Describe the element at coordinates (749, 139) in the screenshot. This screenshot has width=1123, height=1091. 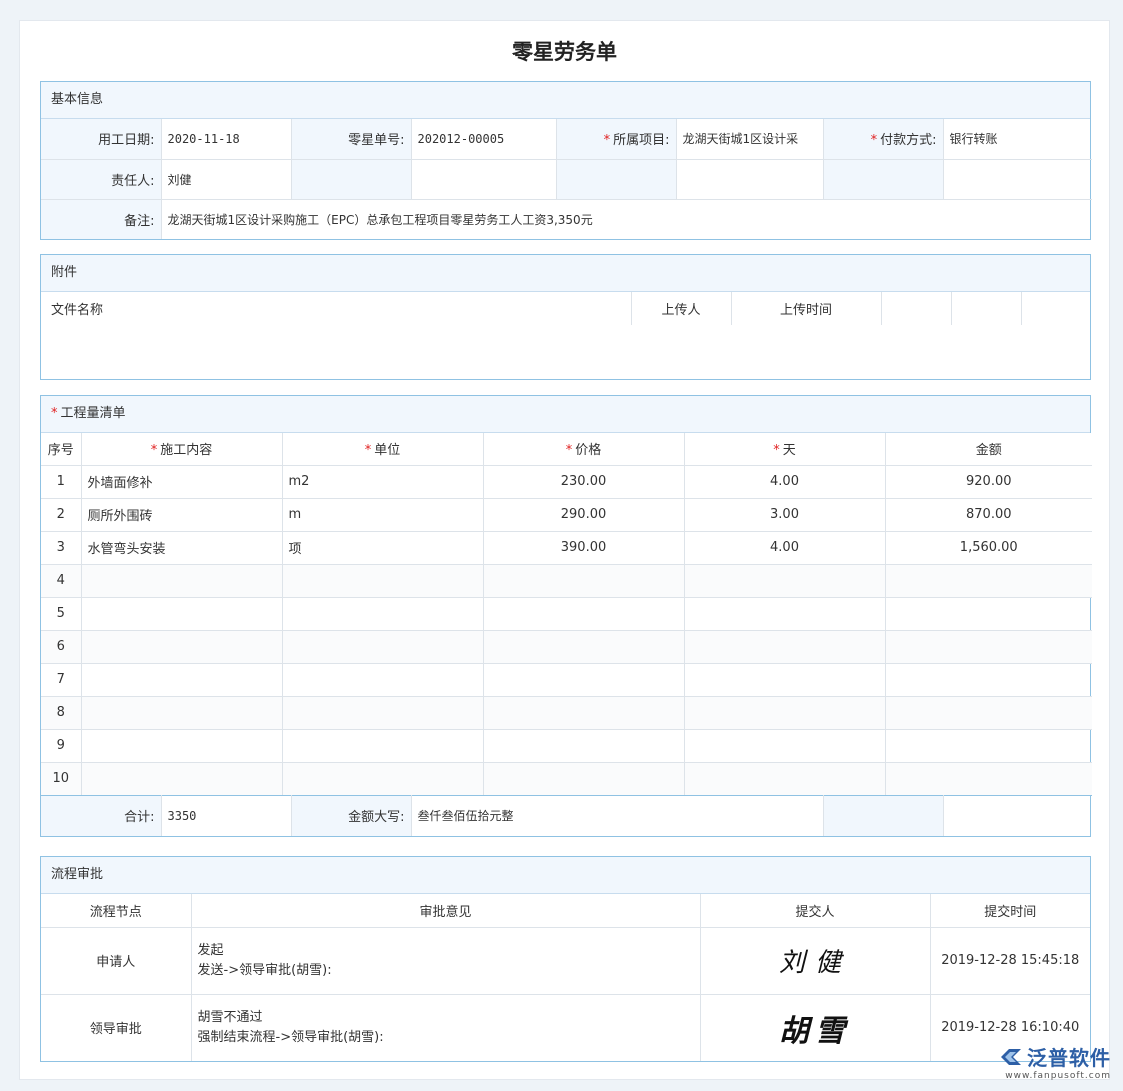
I see `project-value: 龙湖天街城1区设计采` at that location.